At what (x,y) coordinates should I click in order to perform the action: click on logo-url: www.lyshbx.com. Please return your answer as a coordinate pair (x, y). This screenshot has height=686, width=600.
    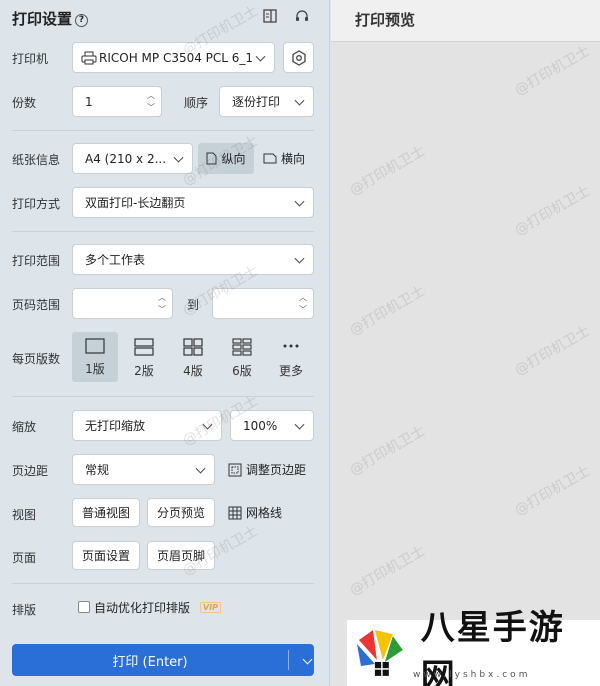
    Looking at the image, I should click on (472, 675).